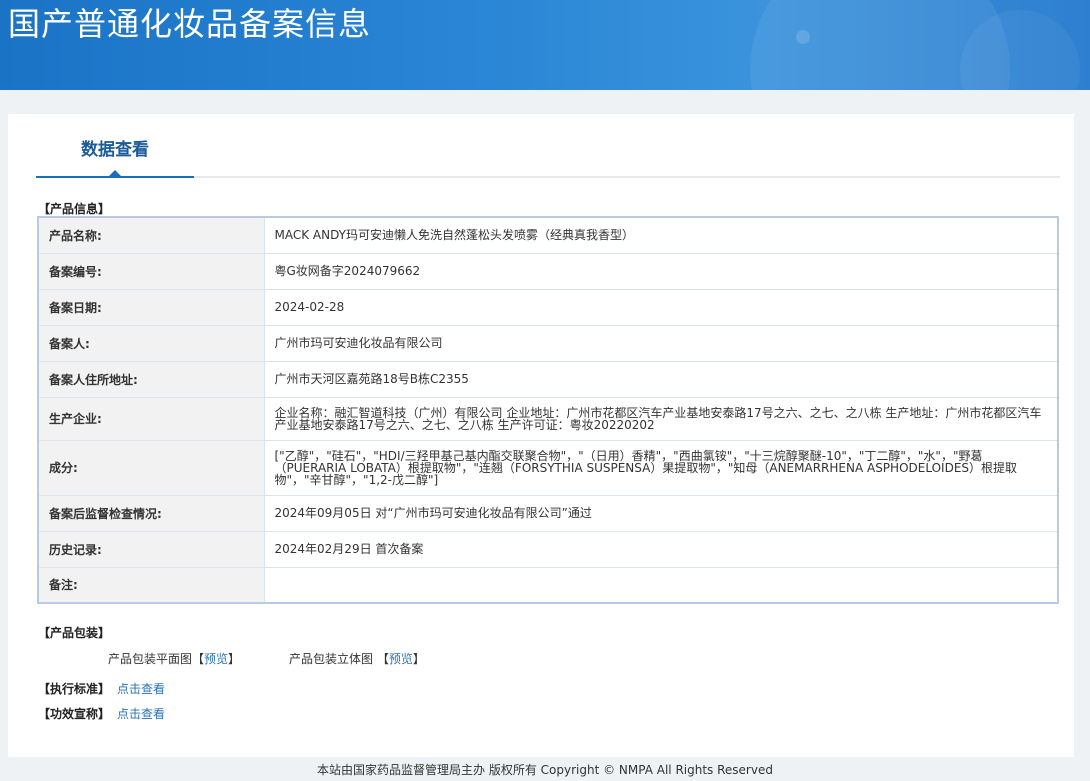 The height and width of the screenshot is (781, 1090). What do you see at coordinates (151, 418) in the screenshot?
I see `row-label: 生产企业:` at bounding box center [151, 418].